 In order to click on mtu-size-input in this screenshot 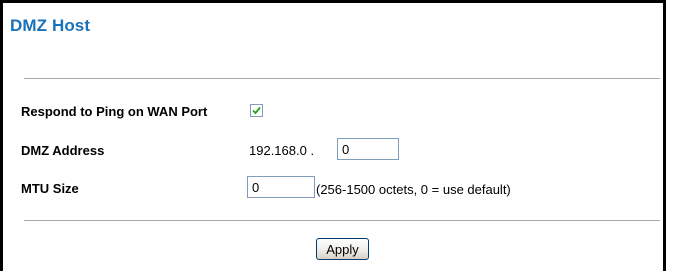, I will do `click(281, 187)`.